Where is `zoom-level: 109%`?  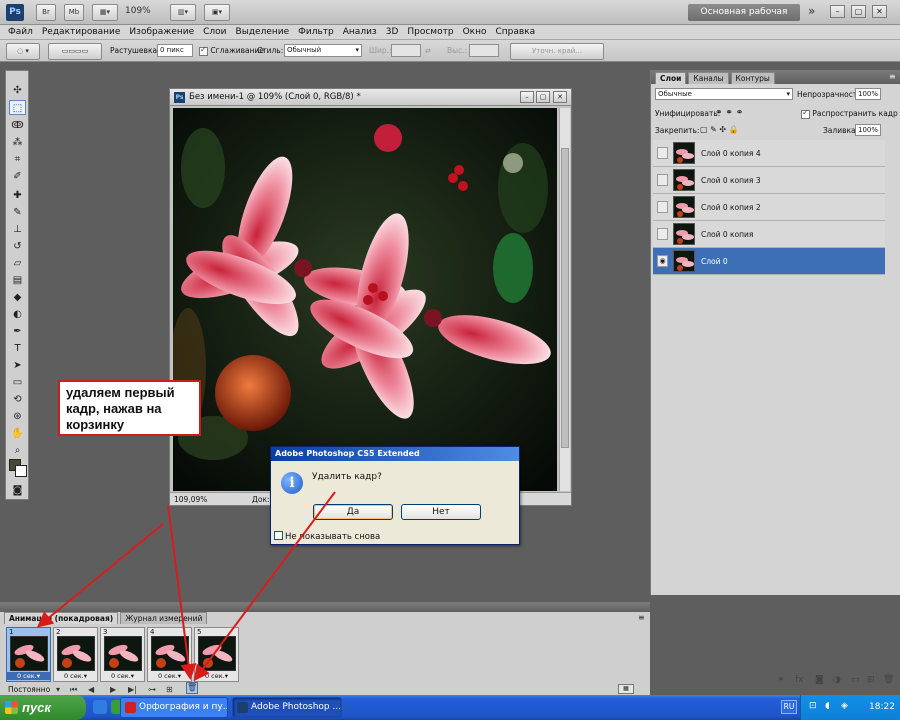 zoom-level: 109% is located at coordinates (138, 11).